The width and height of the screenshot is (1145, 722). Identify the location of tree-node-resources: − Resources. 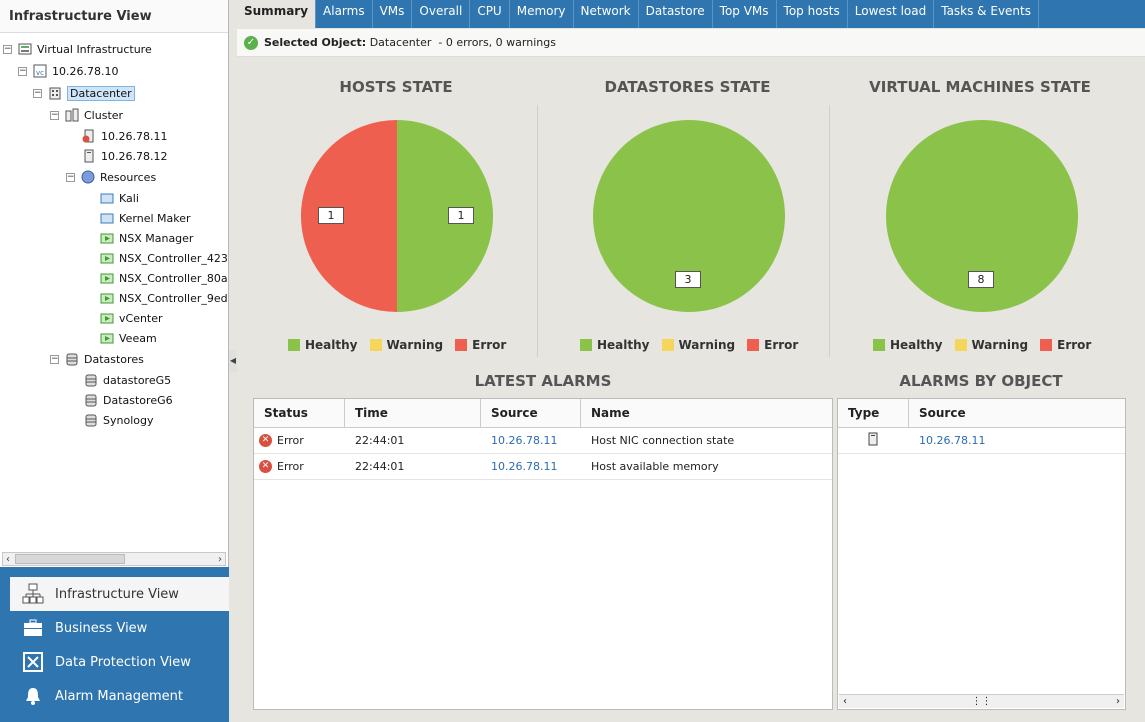
(111, 177).